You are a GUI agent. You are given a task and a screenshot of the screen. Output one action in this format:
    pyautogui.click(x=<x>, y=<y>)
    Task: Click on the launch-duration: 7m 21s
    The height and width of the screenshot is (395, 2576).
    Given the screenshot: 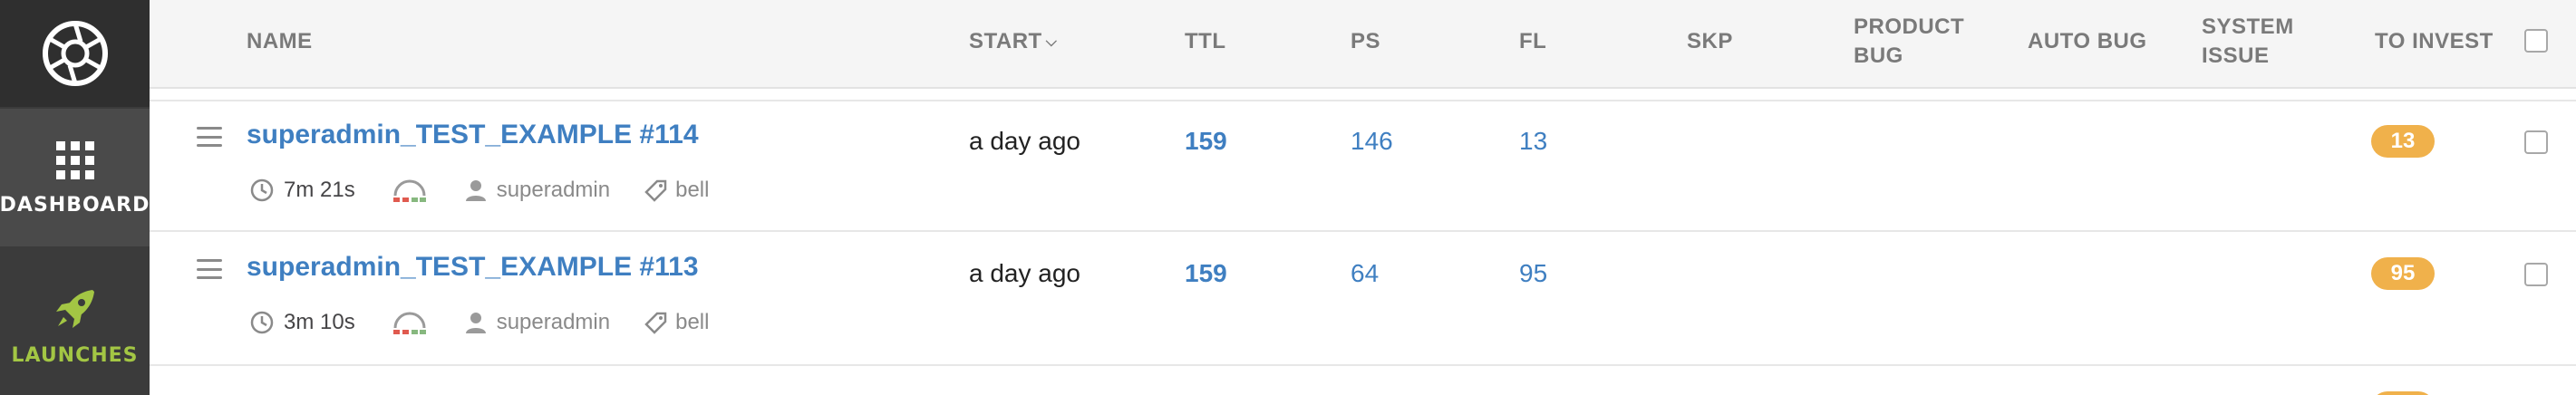 What is the action you would take?
    pyautogui.click(x=319, y=190)
    